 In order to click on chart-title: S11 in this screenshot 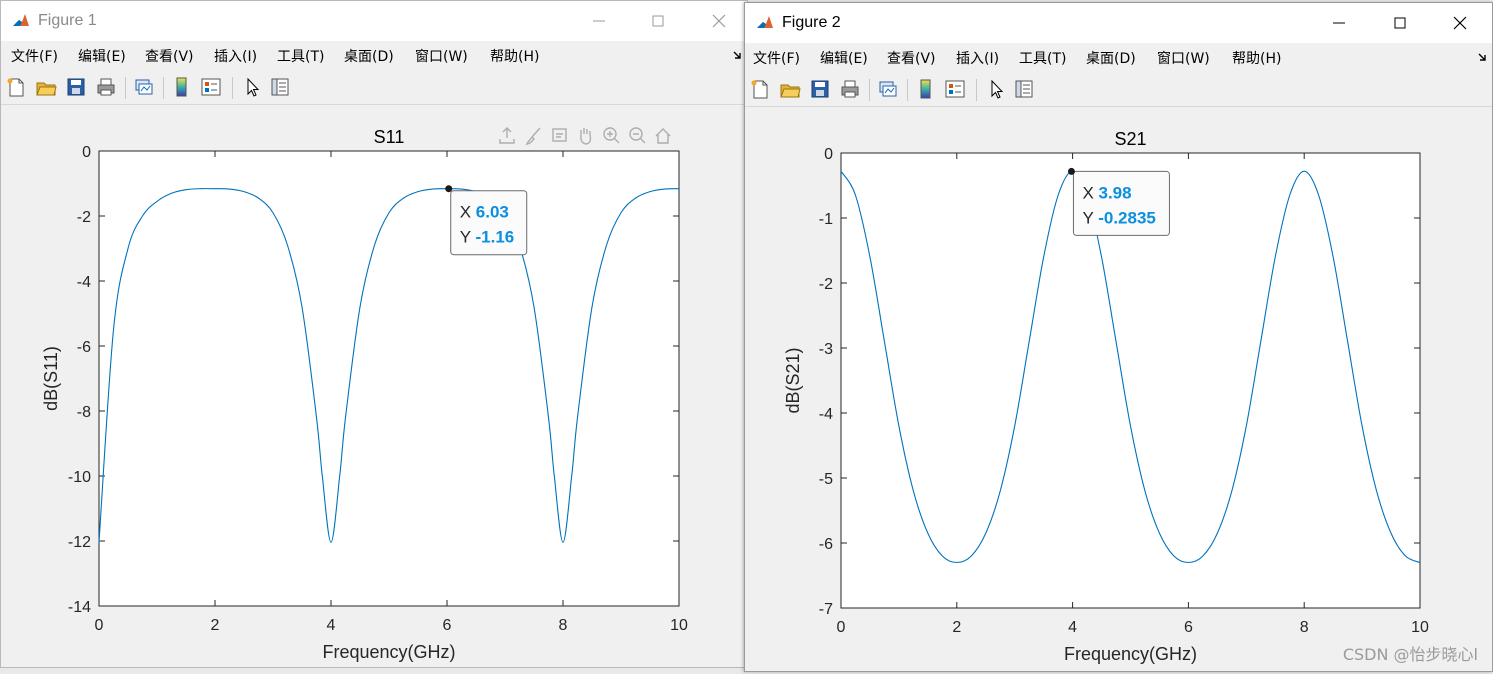, I will do `click(389, 137)`.